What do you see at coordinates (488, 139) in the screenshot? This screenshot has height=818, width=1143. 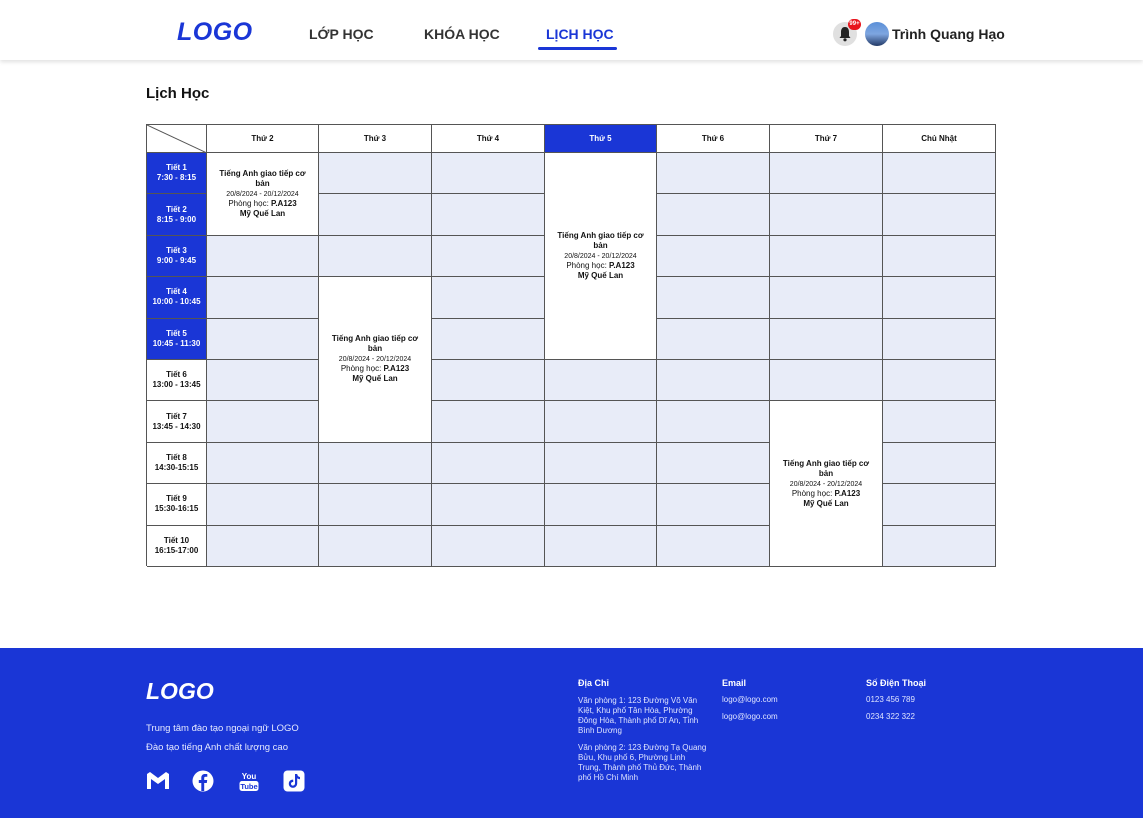 I see `day-header: Thứ 4` at bounding box center [488, 139].